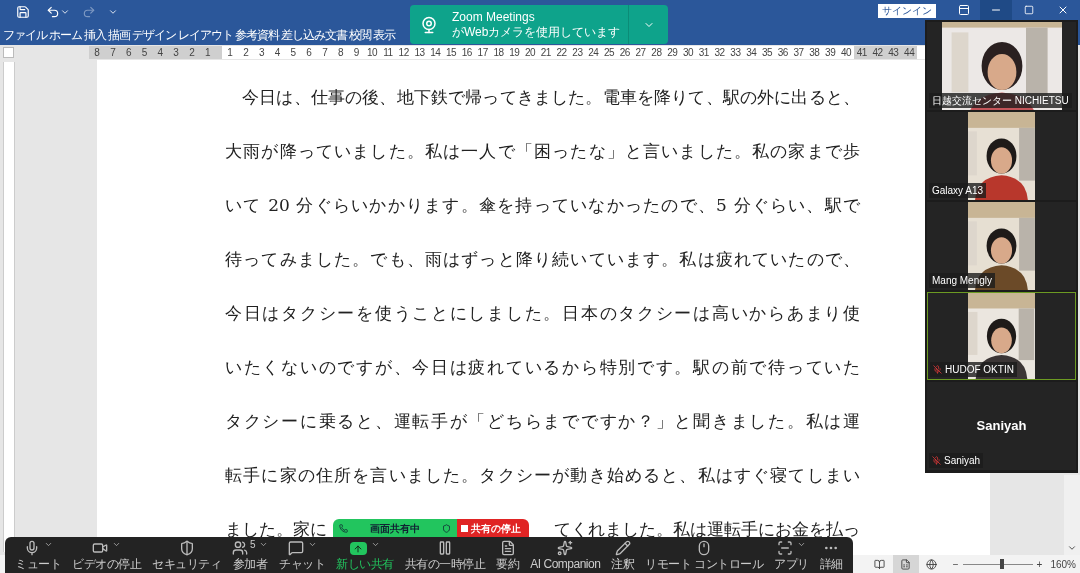 The image size is (1080, 573). I want to click on ribbon-tab: 表示, so click(384, 34).